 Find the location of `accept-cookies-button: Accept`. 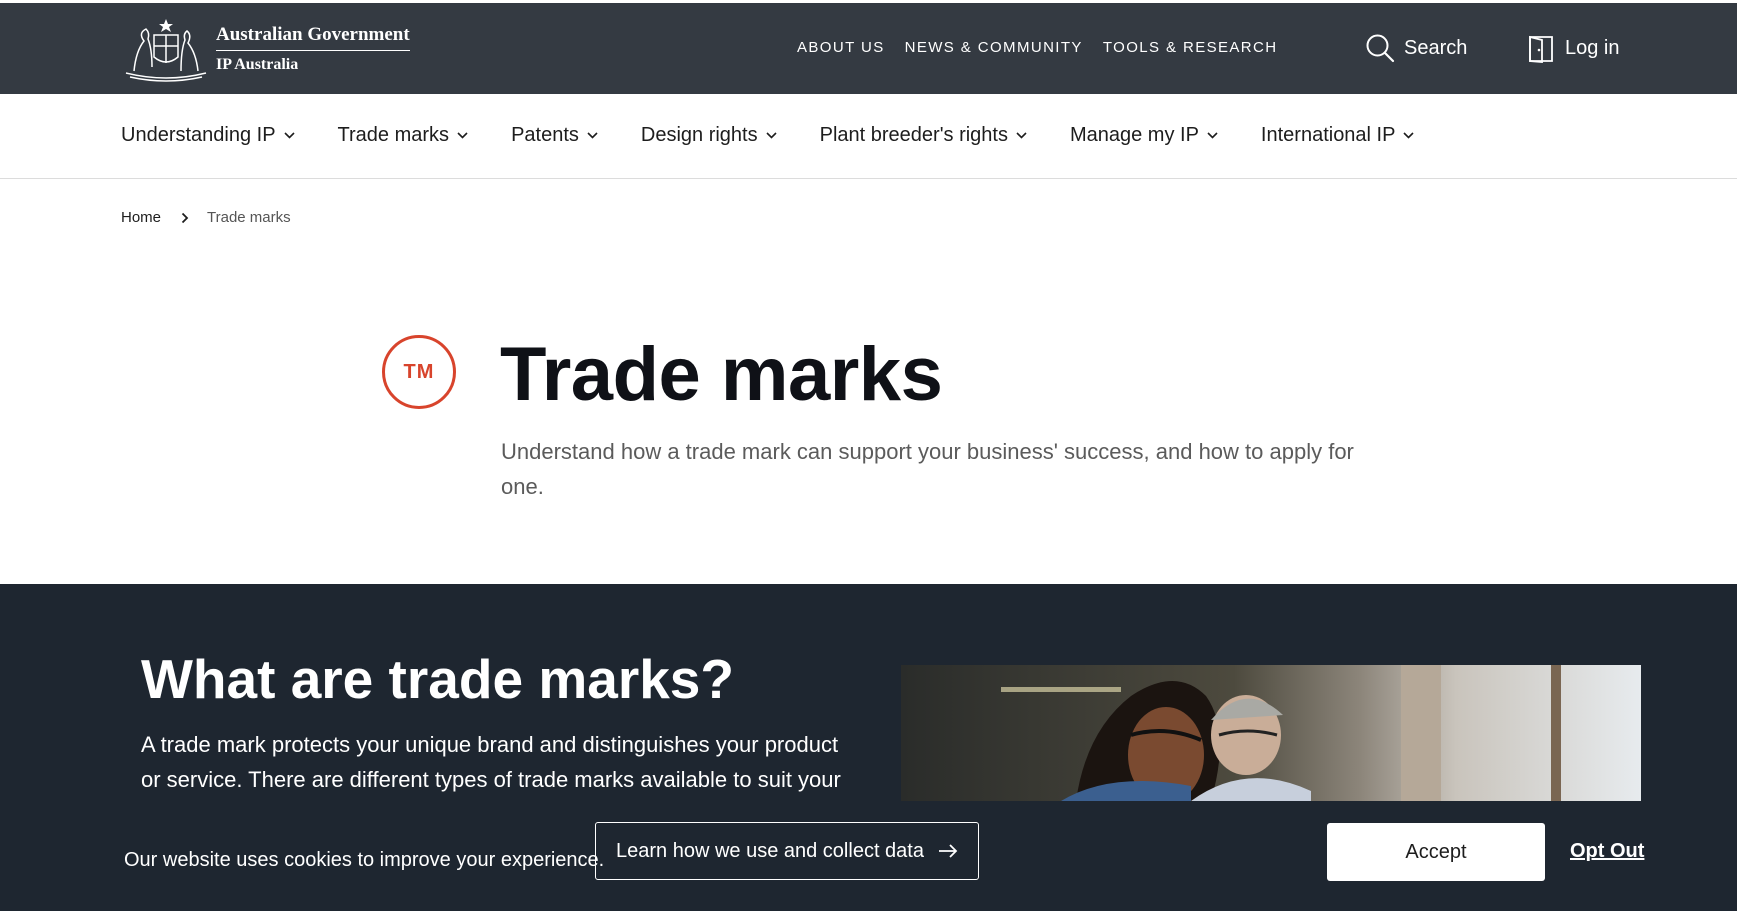

accept-cookies-button: Accept is located at coordinates (1436, 852).